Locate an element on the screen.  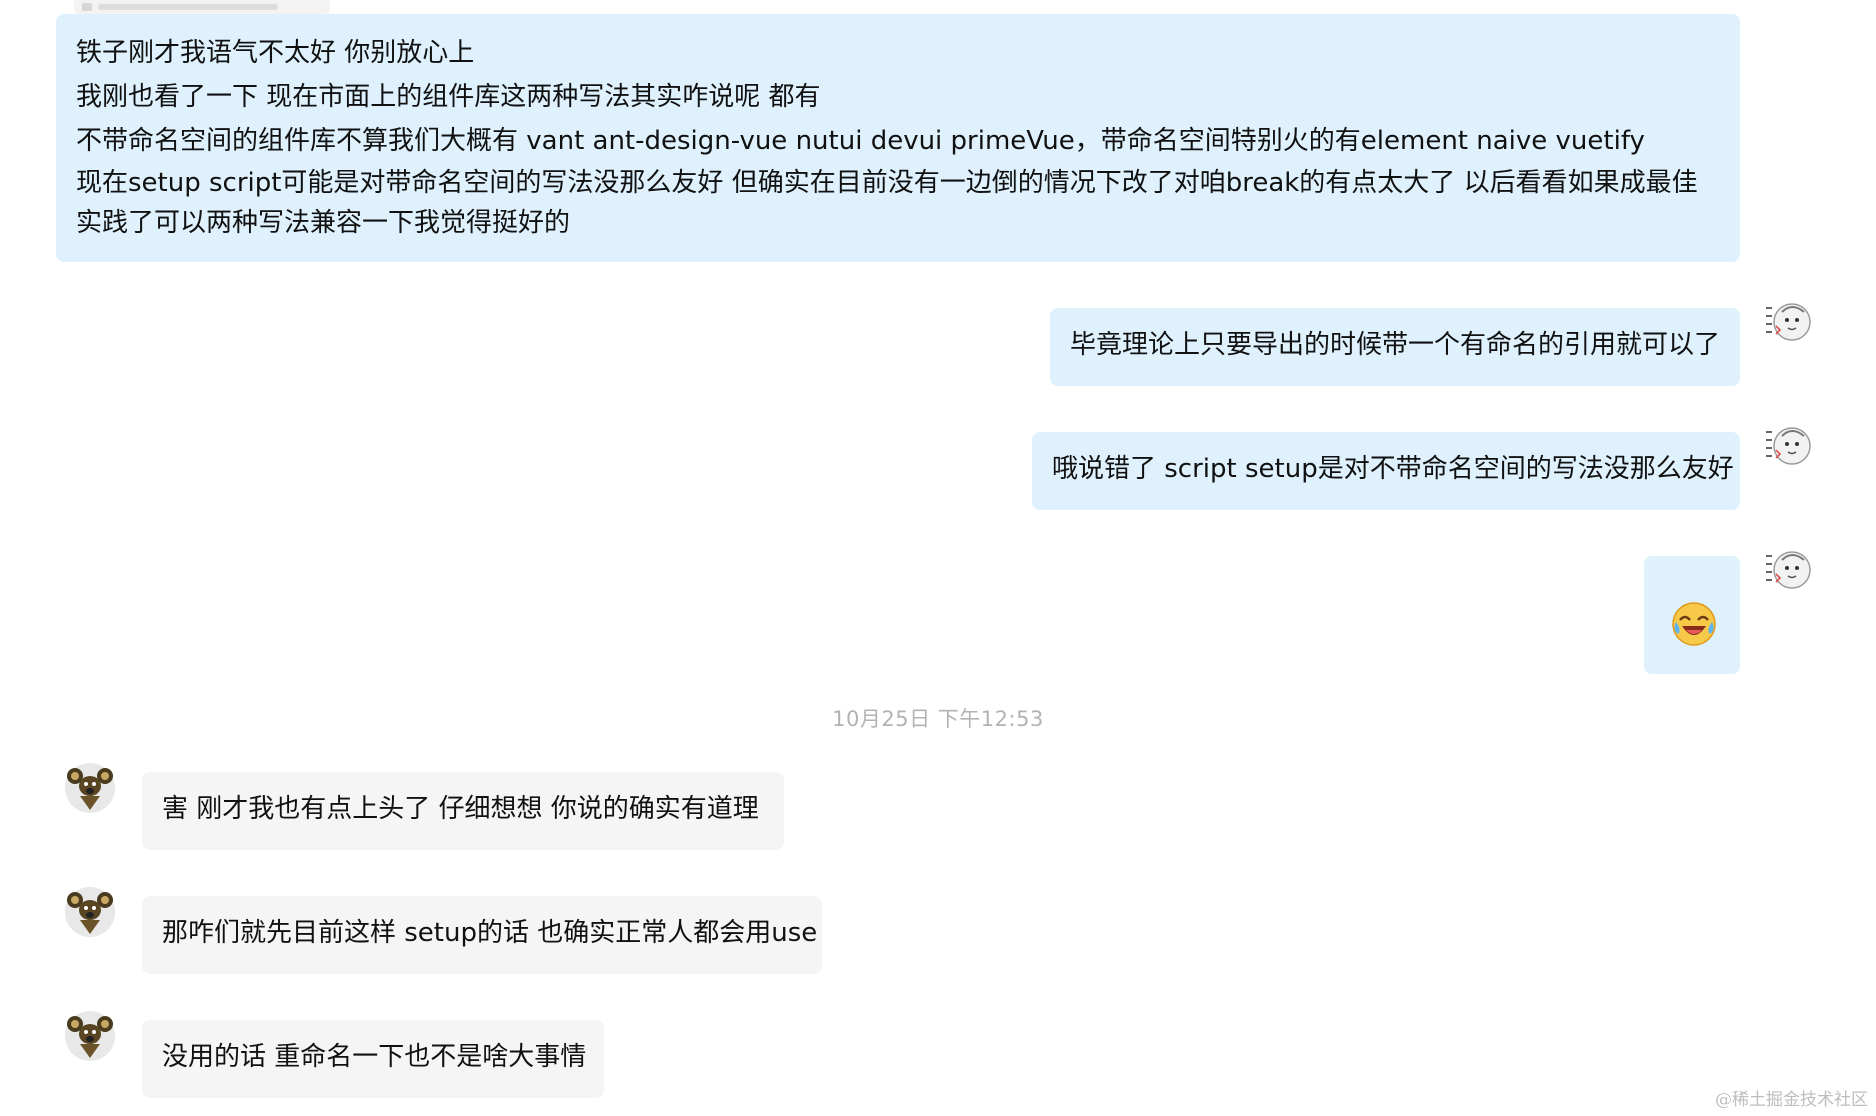
message-bubble-self: 毕竟理论上只要导出的时候带一个有命名的引用就可以了 is located at coordinates (1395, 347).